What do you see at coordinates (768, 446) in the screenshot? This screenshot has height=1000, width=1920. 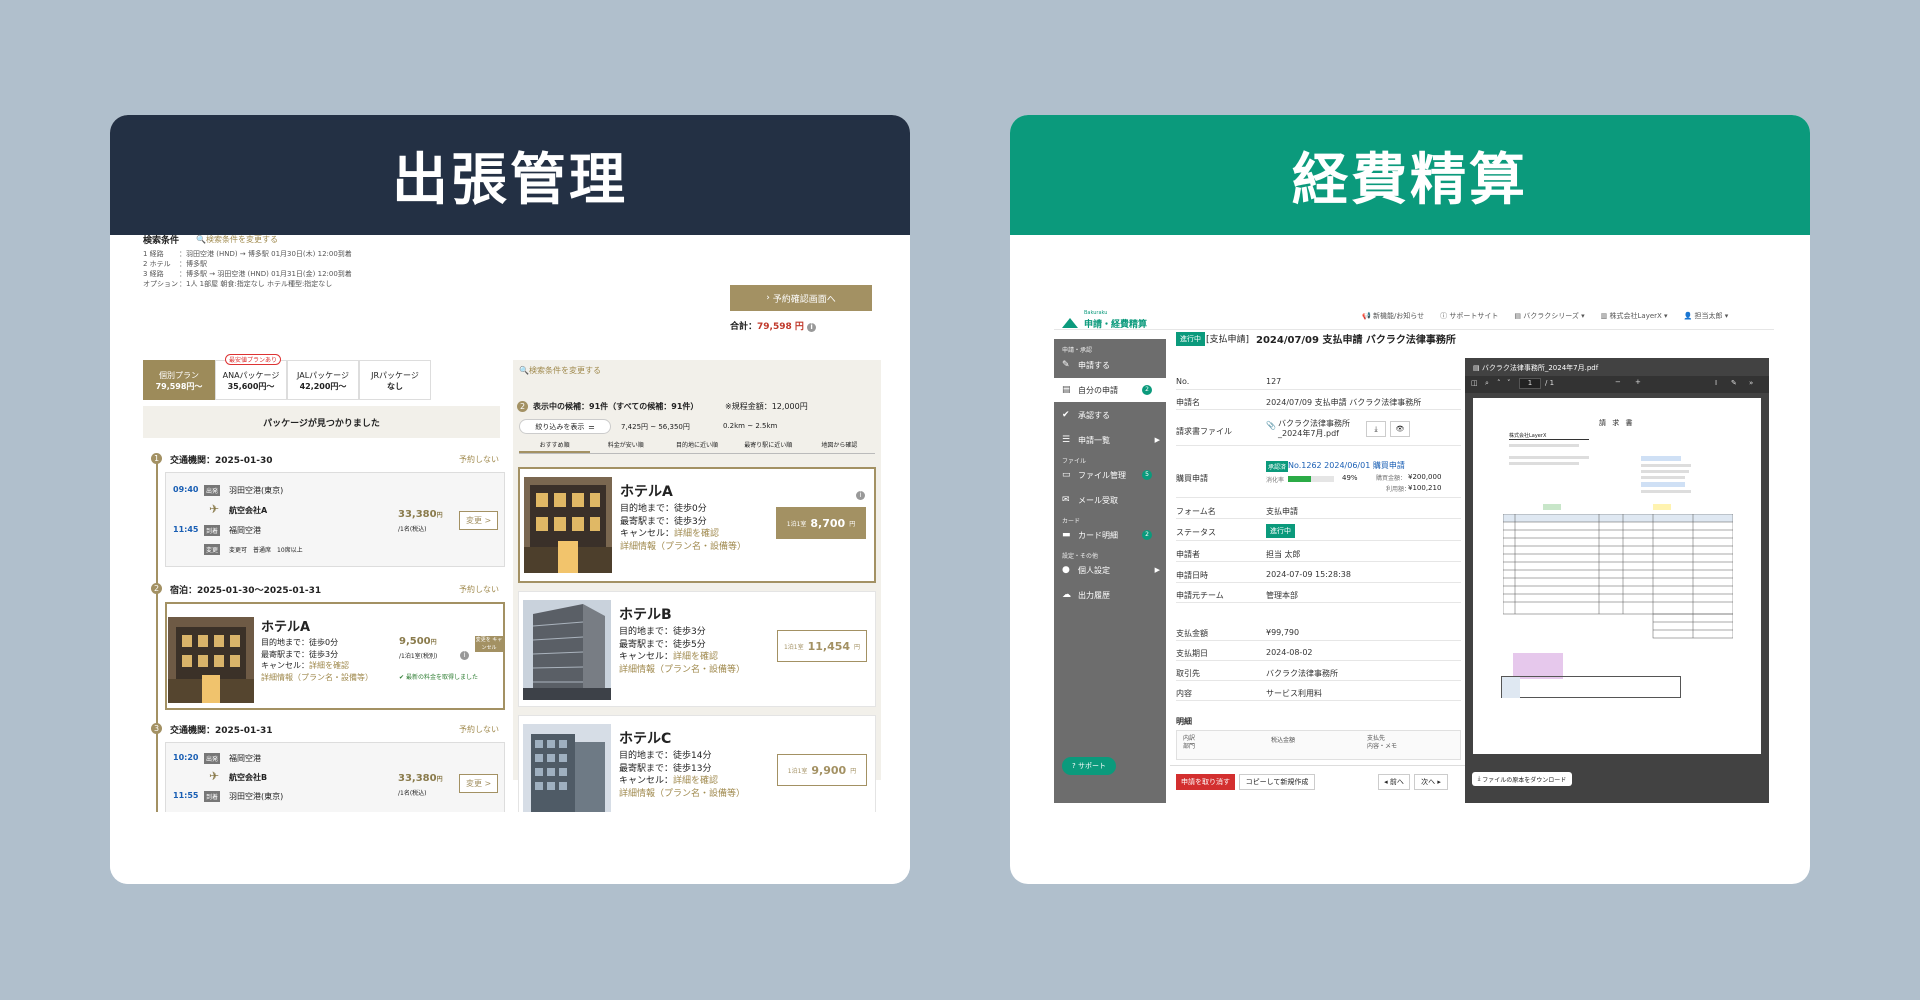 I see `sort-tab-nearest-station: 最寄り駅に近い順` at bounding box center [768, 446].